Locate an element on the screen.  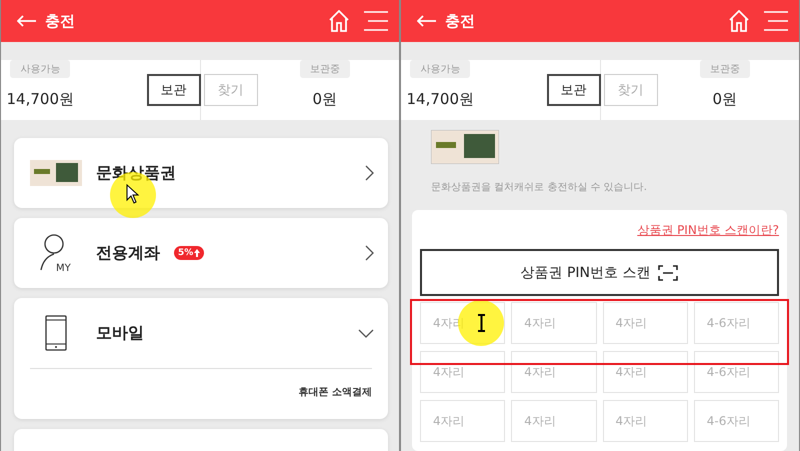
sub-menu-item: 휴대폰 소액결제 is located at coordinates (201, 394).